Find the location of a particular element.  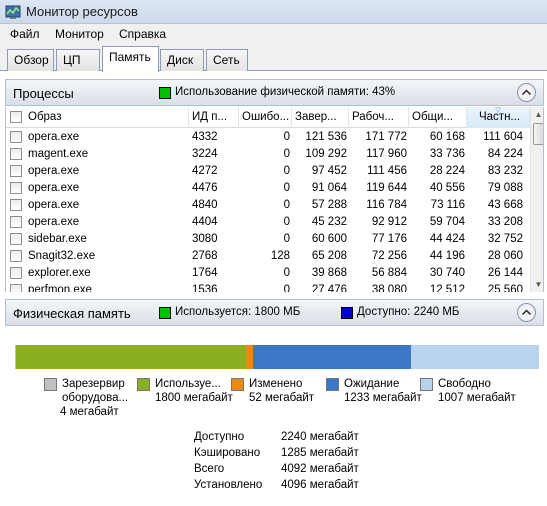

table-cell: 26 144 is located at coordinates (505, 273).